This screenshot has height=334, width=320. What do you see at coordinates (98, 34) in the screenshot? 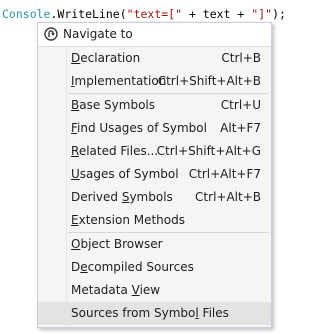
I see `popup-title: Navigate to` at bounding box center [98, 34].